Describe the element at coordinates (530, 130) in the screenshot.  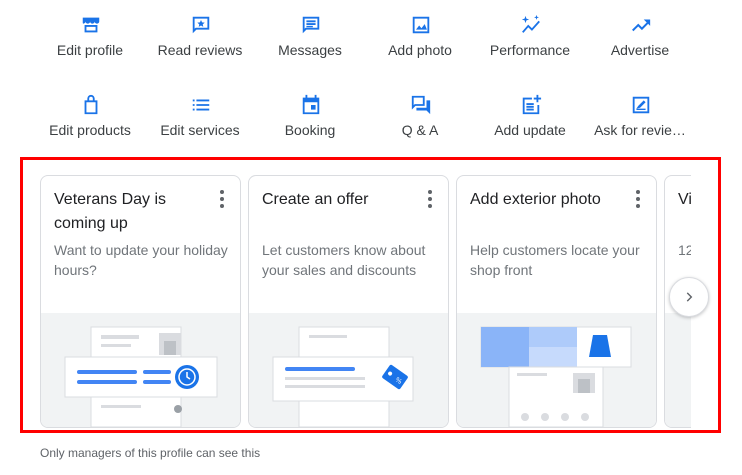
I see `action-label: Add update` at that location.